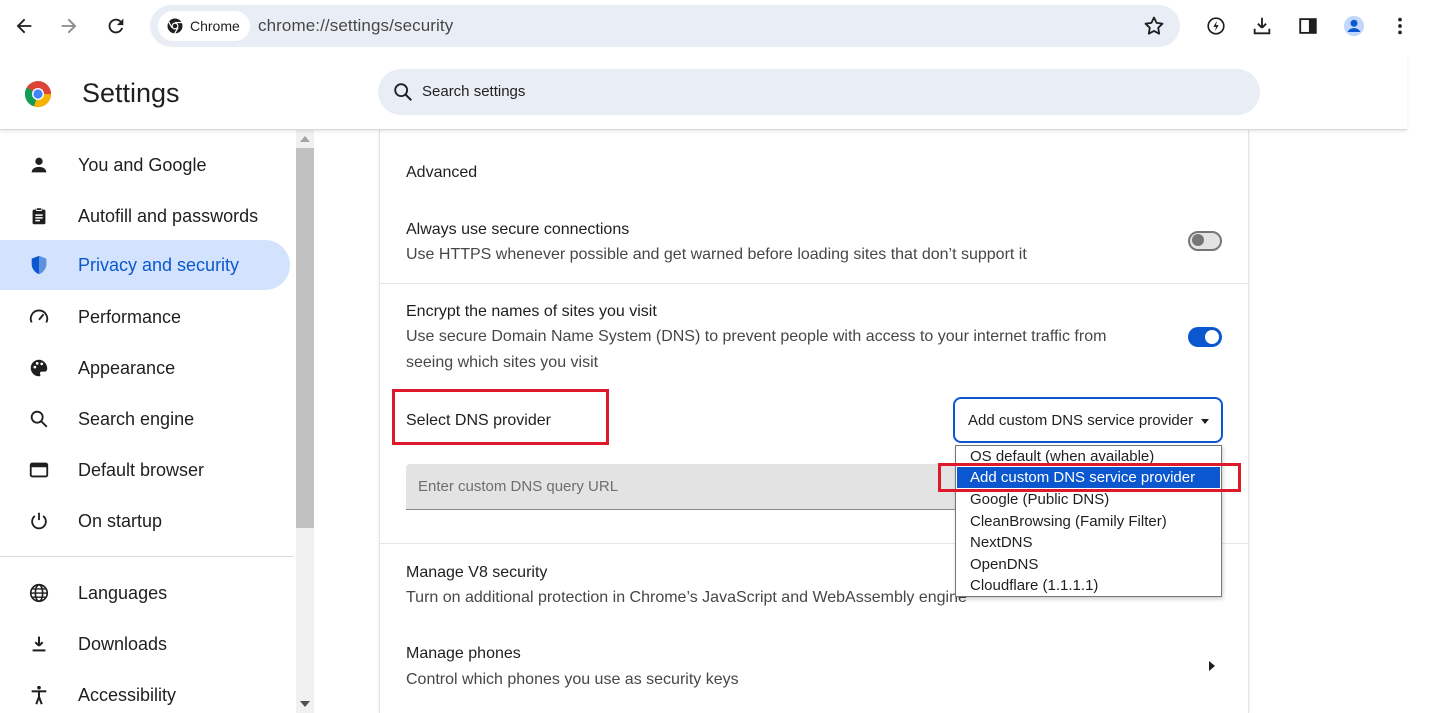 The image size is (1429, 713). I want to click on chrome-logo-icon, so click(175, 26).